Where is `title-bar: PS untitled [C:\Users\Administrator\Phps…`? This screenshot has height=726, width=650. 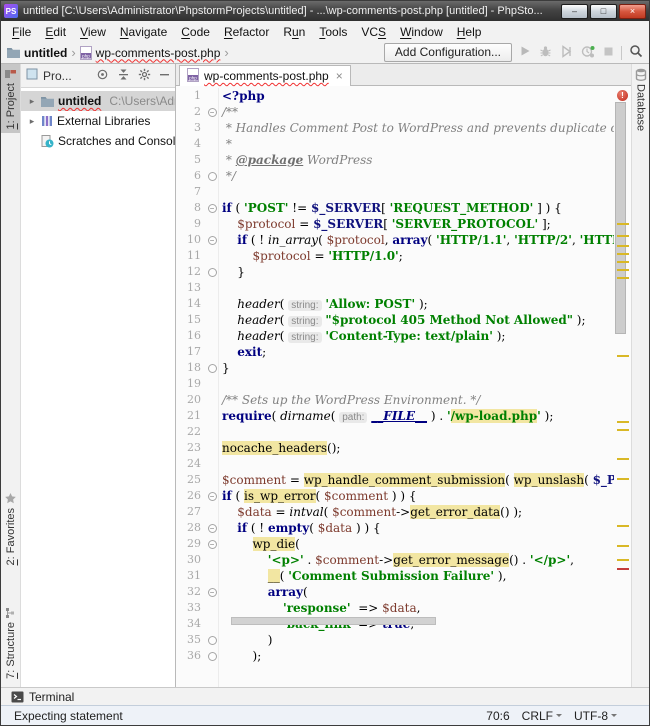 title-bar: PS untitled [C:\Users\Administrator\Phps… is located at coordinates (325, 11).